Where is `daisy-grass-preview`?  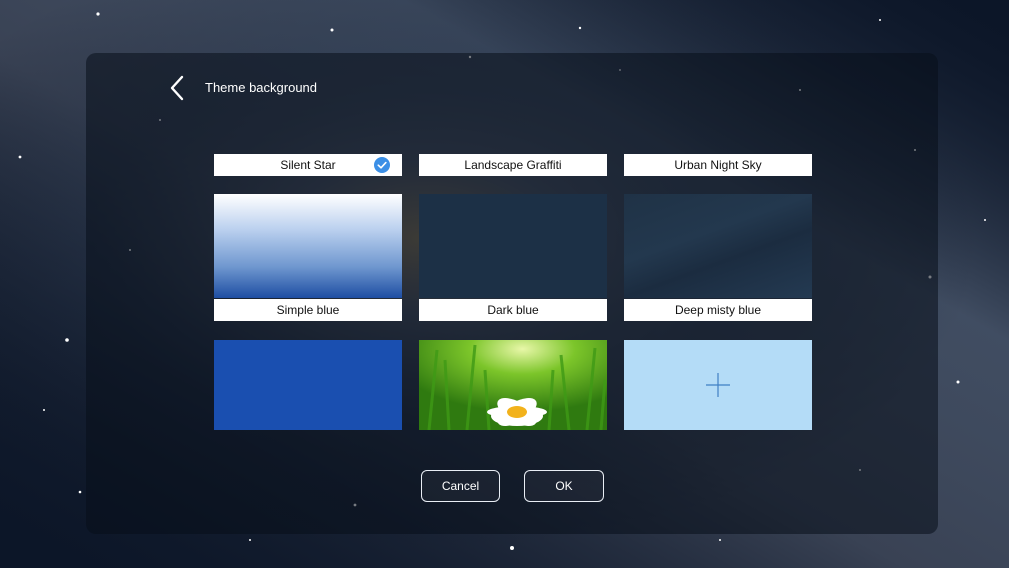
daisy-grass-preview is located at coordinates (513, 385).